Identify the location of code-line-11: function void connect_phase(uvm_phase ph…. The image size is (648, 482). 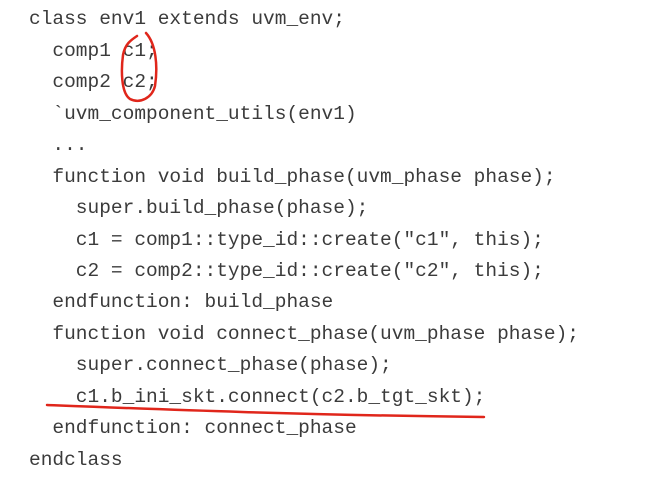
(304, 334).